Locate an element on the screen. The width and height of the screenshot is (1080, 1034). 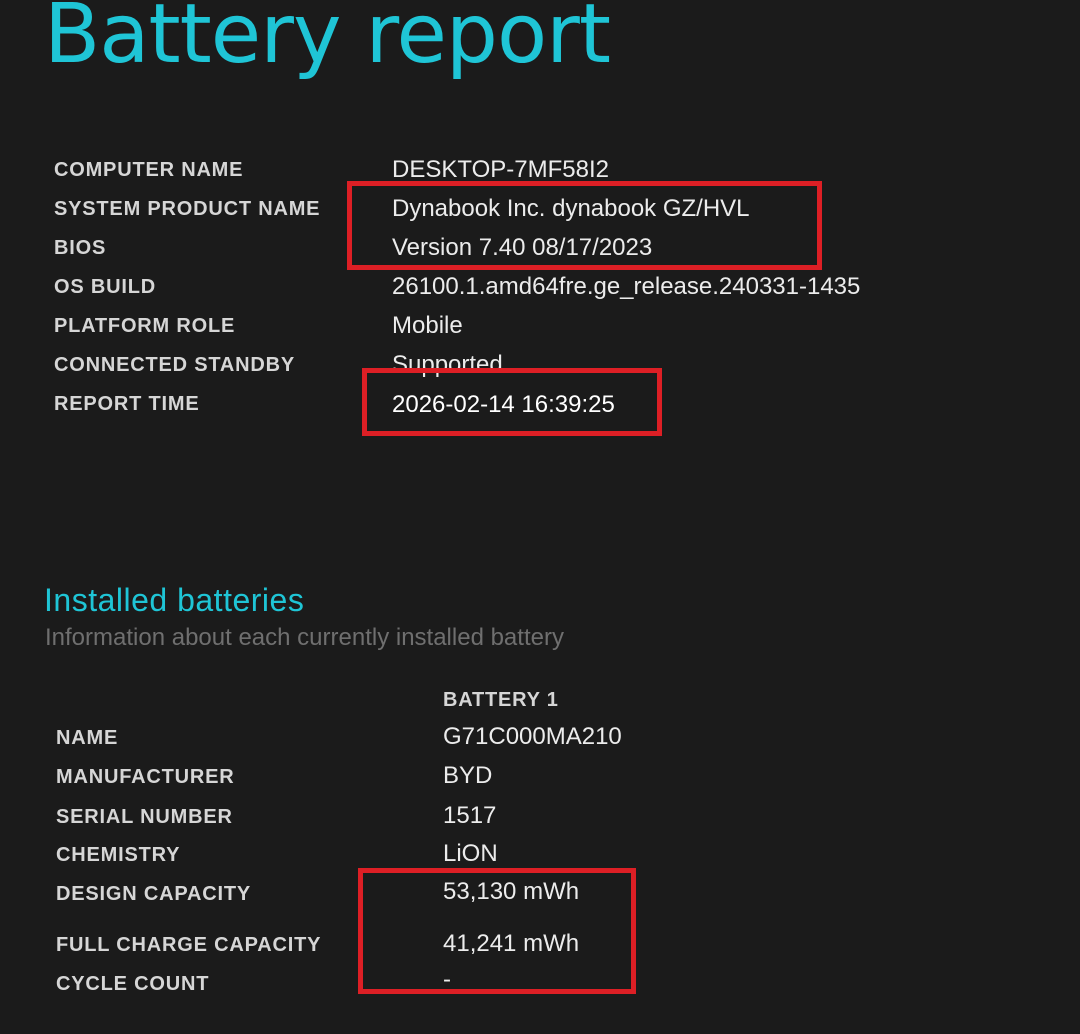
serial-number-value: 1517 is located at coordinates (470, 815).